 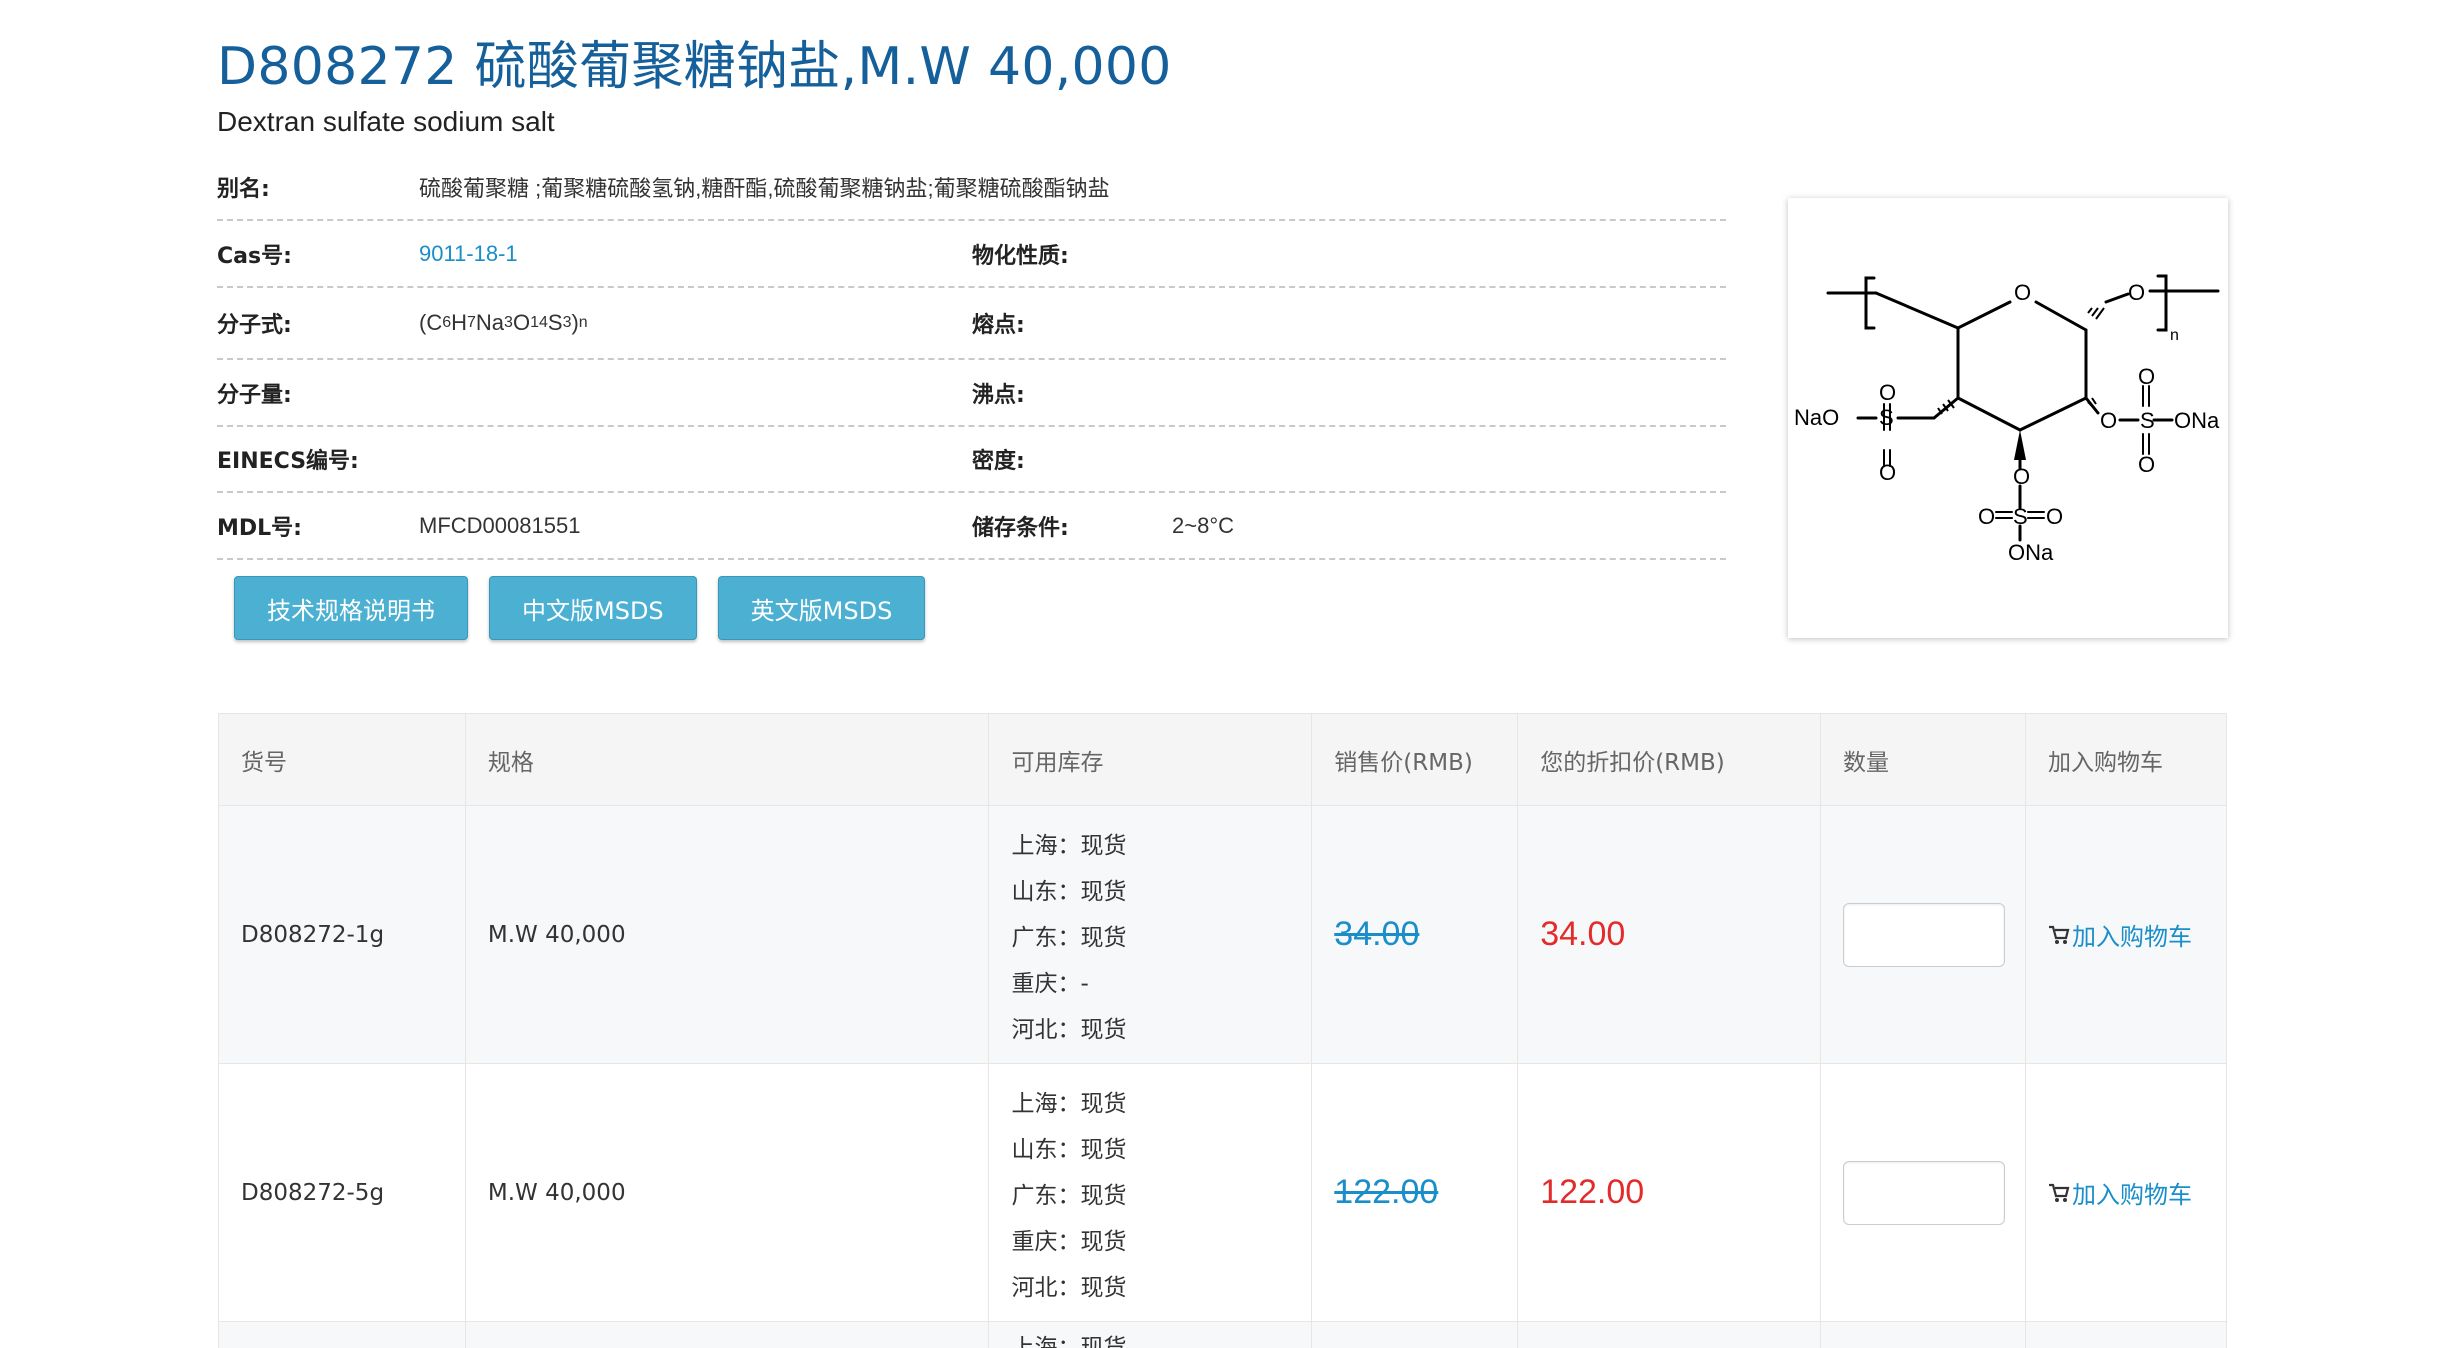 What do you see at coordinates (764, 188) in the screenshot?
I see `alias-value: 硫酸葡聚糖 ;葡聚糖硫酸氢钠,糖酐酯,硫酸葡聚糖钠盐;葡聚糖硫酸酯钠盐` at bounding box center [764, 188].